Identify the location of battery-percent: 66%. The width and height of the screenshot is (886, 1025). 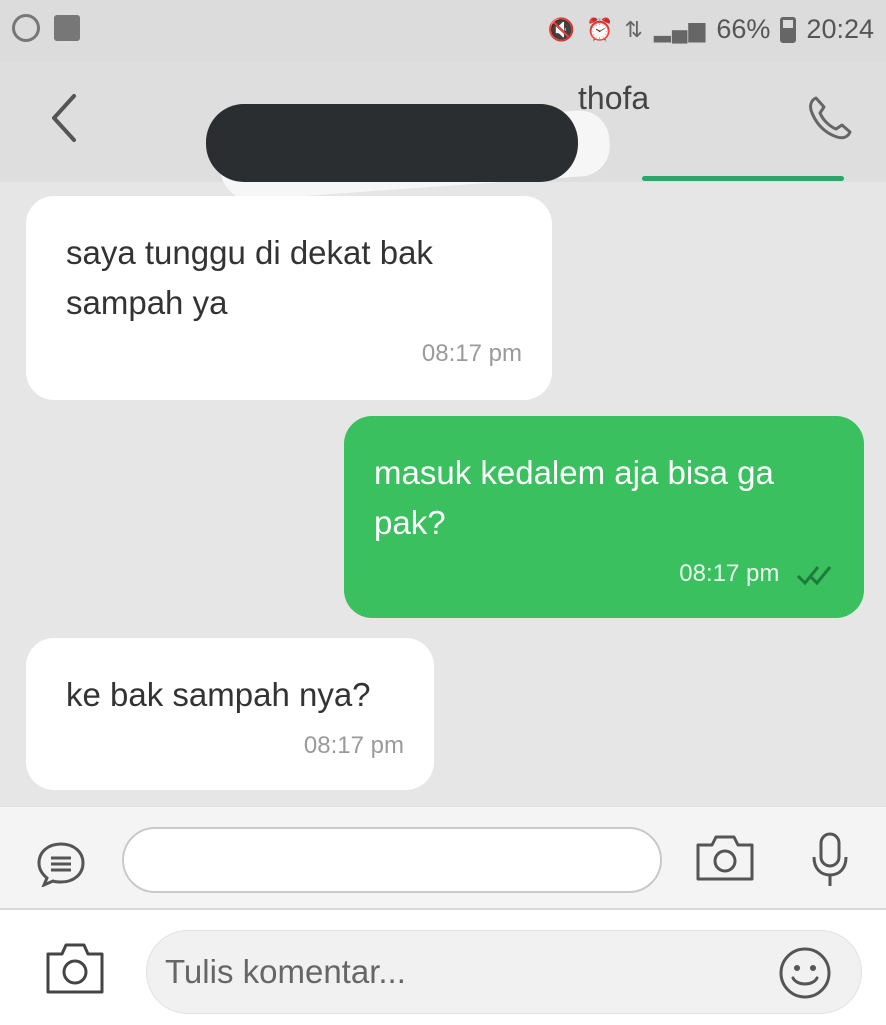
(743, 29).